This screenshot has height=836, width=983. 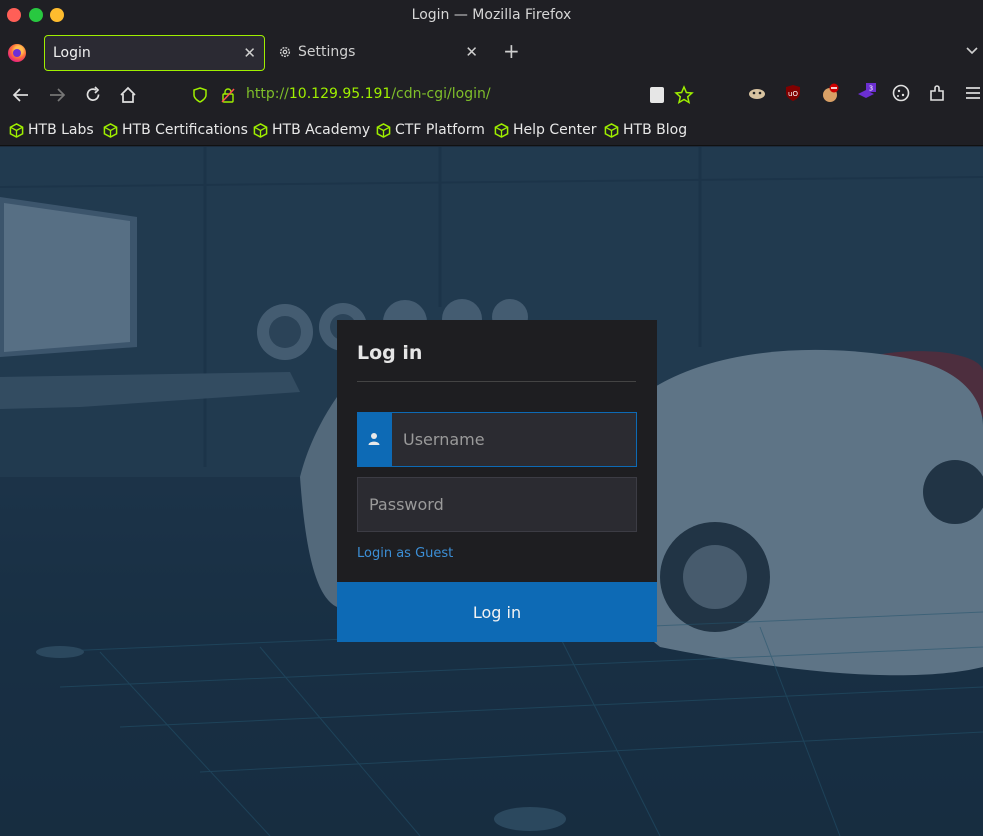 What do you see at coordinates (405, 553) in the screenshot?
I see `login-as-guest-link: Login as Guest` at bounding box center [405, 553].